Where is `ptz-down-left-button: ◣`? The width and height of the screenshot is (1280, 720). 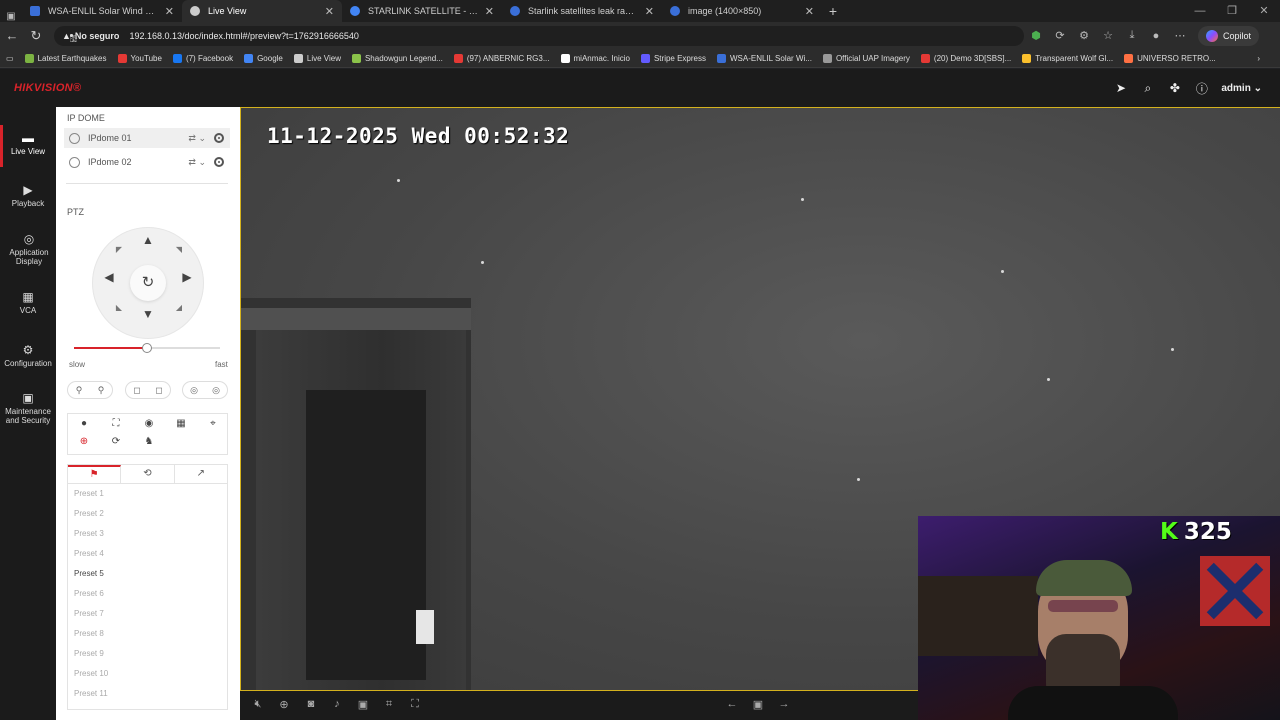
ptz-down-left-button: ◣ is located at coordinates (119, 307).